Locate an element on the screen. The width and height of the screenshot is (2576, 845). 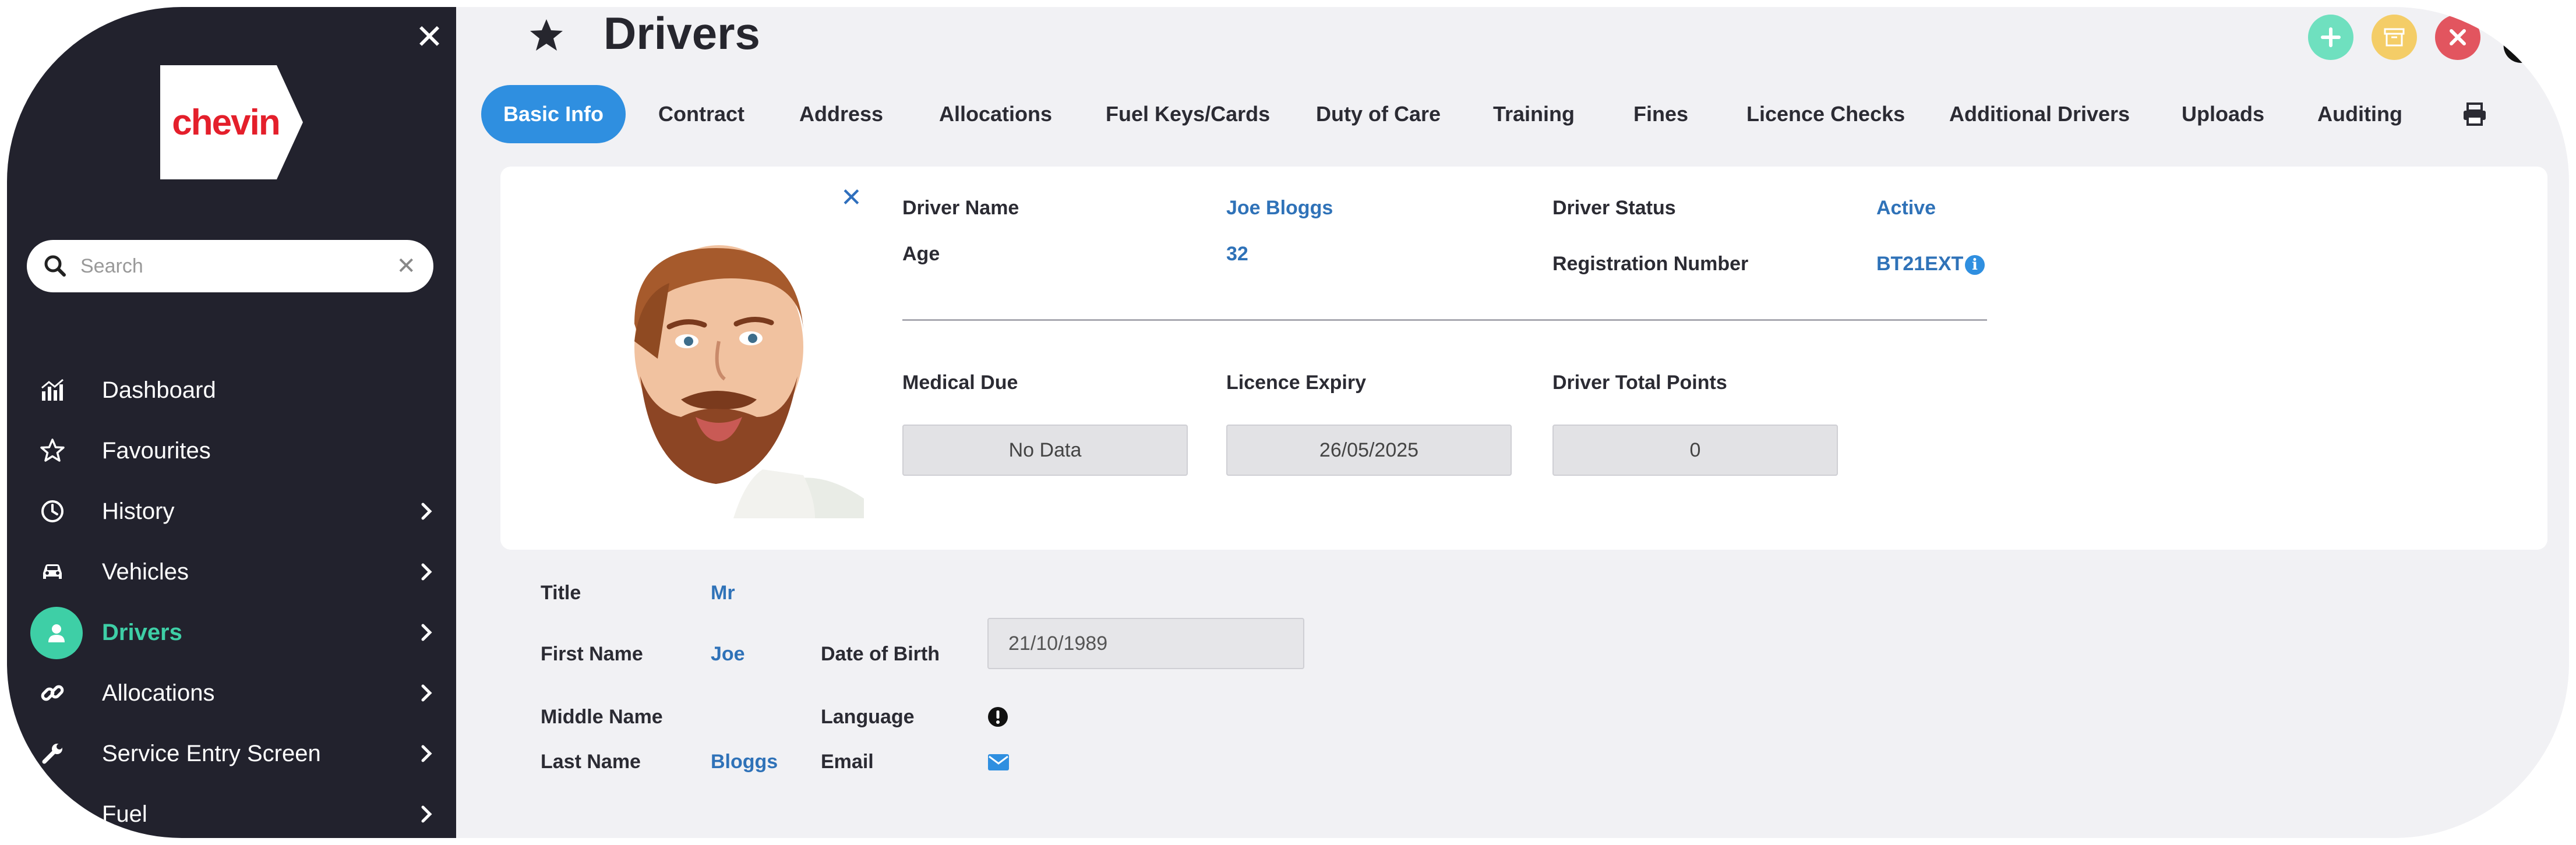
tab-uploads: Uploads is located at coordinates (2223, 114).